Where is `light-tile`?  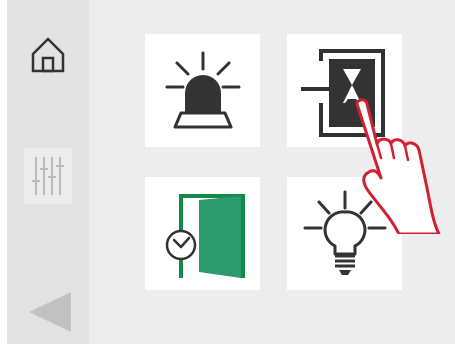 light-tile is located at coordinates (344, 233).